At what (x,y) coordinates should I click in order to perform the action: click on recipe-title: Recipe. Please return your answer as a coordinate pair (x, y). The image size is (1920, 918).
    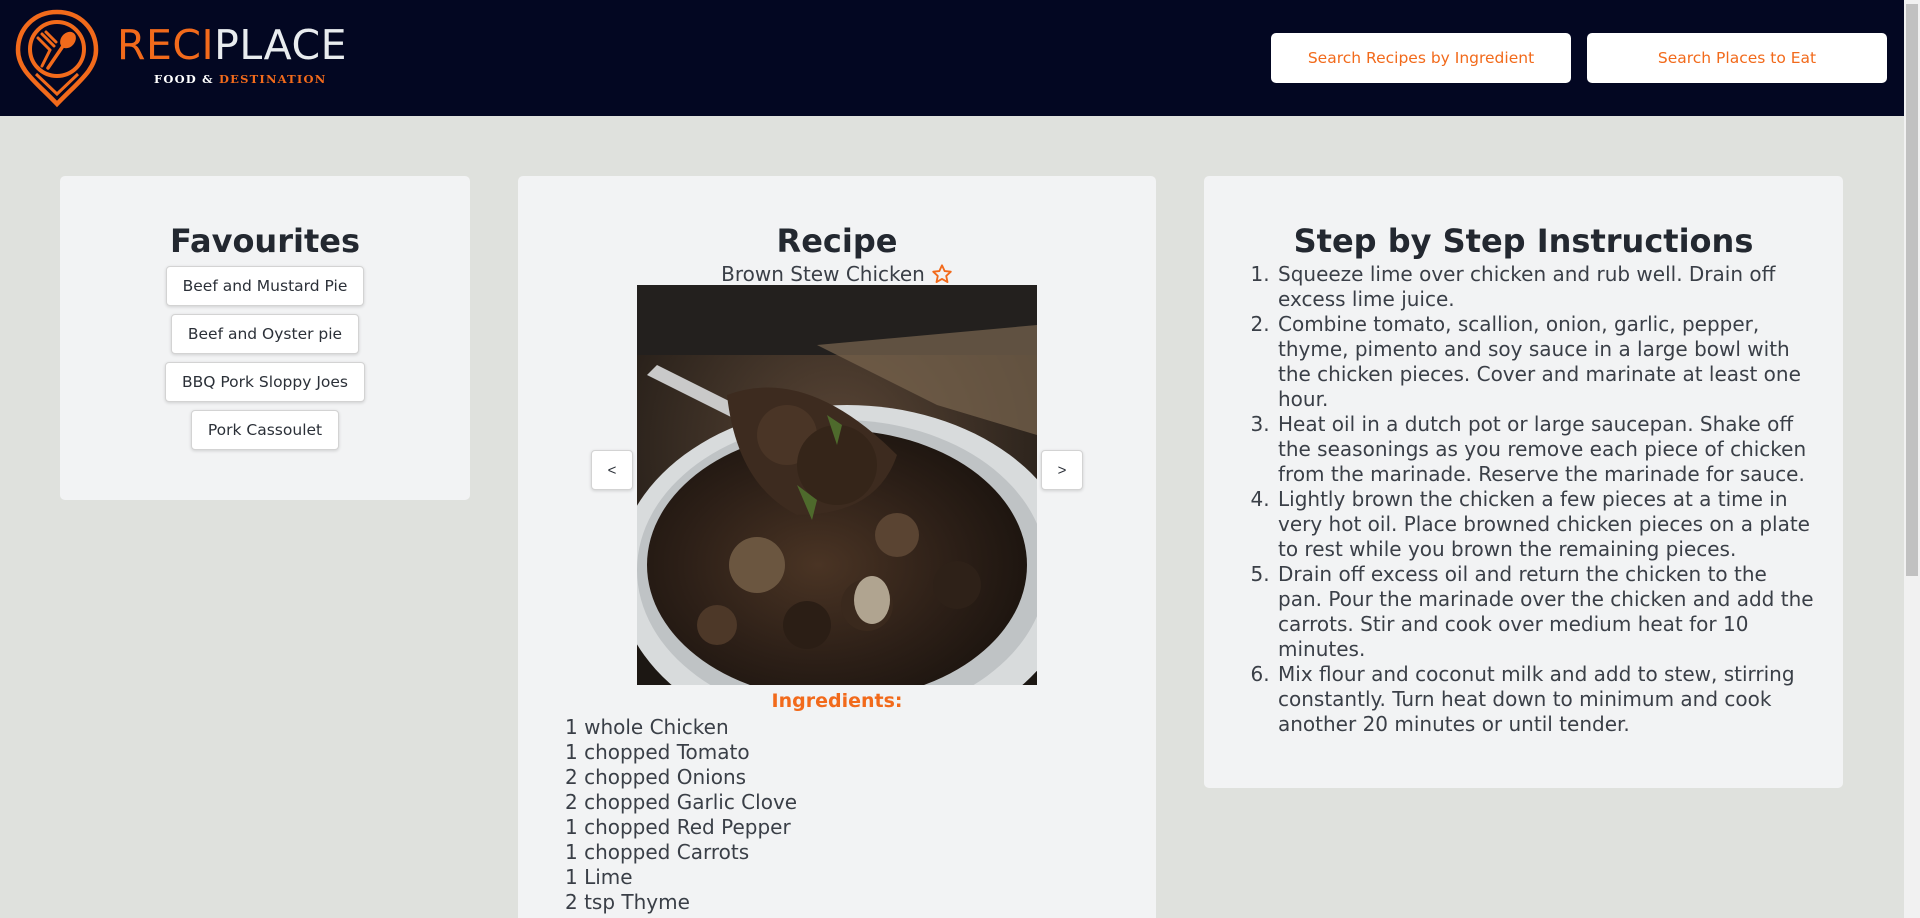
    Looking at the image, I should click on (837, 241).